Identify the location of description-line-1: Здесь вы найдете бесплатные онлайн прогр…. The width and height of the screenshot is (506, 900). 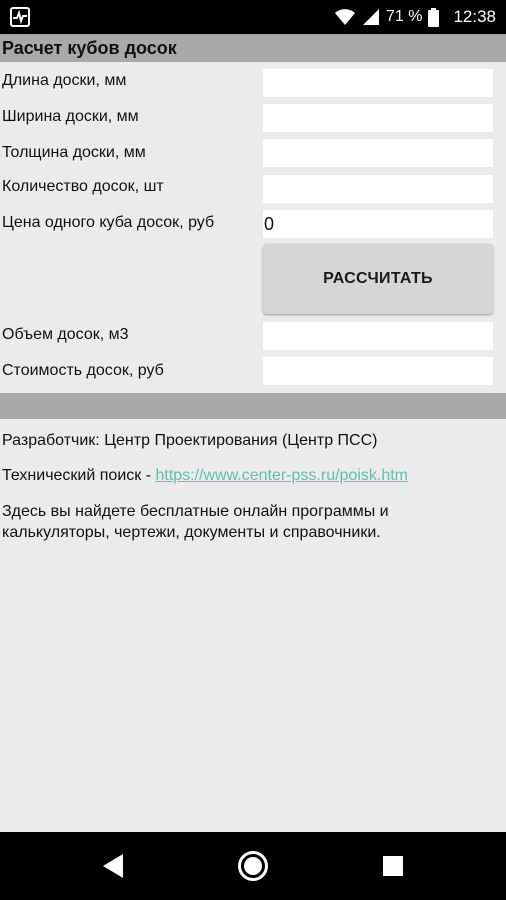
(195, 511).